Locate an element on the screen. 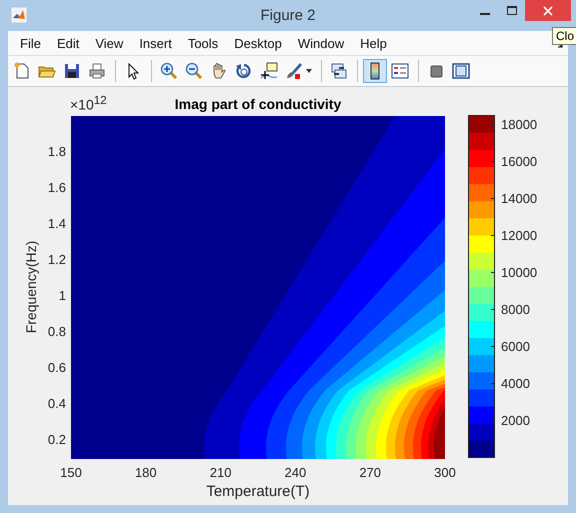 This screenshot has width=576, height=513. x-tick-label: 210 is located at coordinates (220, 472).